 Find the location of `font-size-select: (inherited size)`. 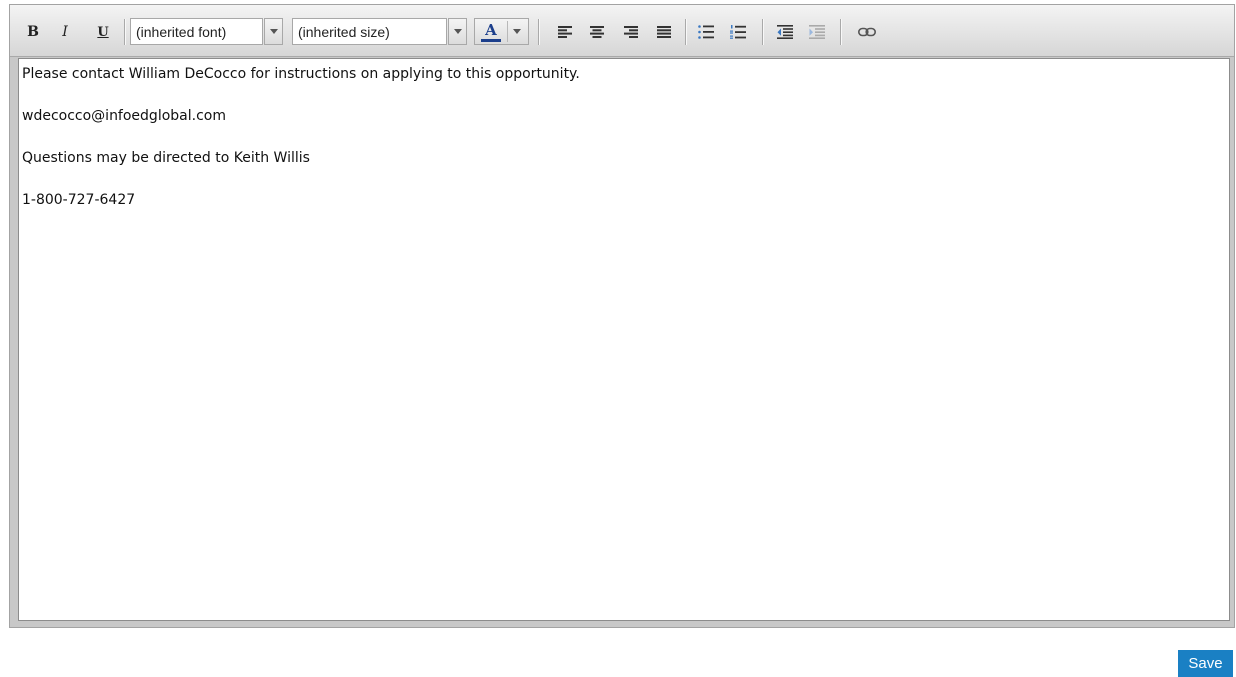

font-size-select: (inherited size) is located at coordinates (369, 31).